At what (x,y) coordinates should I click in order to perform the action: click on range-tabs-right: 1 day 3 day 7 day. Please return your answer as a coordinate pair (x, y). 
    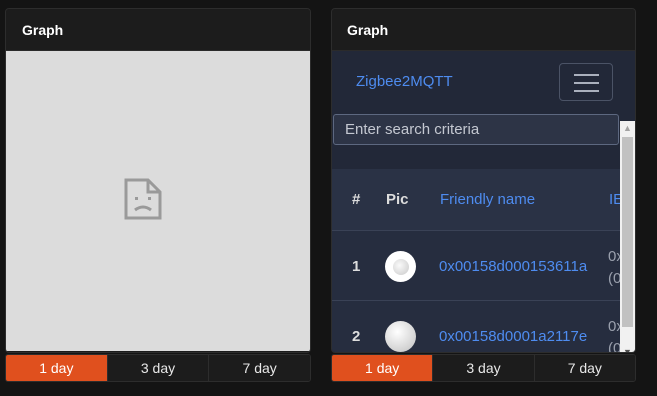
    Looking at the image, I should click on (483, 368).